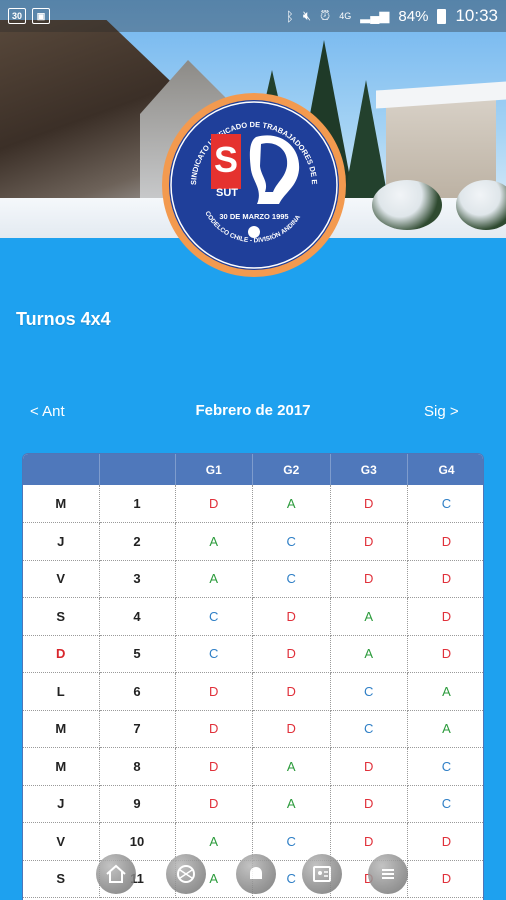 The width and height of the screenshot is (506, 900). I want to click on header-g3: G3, so click(369, 469).